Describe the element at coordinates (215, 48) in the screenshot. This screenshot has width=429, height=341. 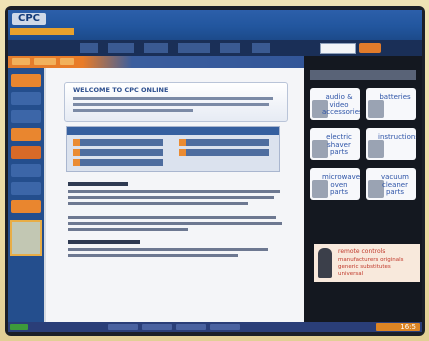
I see `top-navigation` at that location.